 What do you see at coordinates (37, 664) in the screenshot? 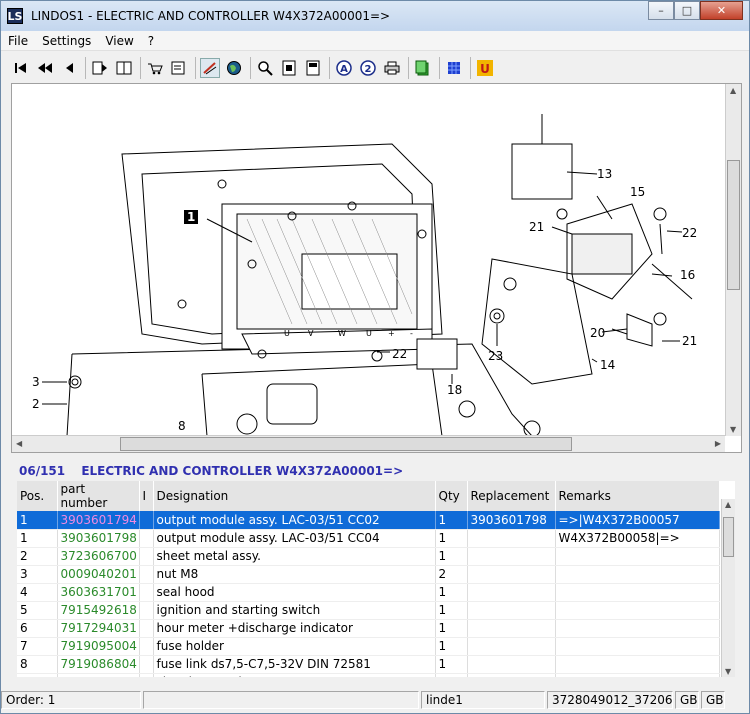
I see `cell-pos: 8` at bounding box center [37, 664].